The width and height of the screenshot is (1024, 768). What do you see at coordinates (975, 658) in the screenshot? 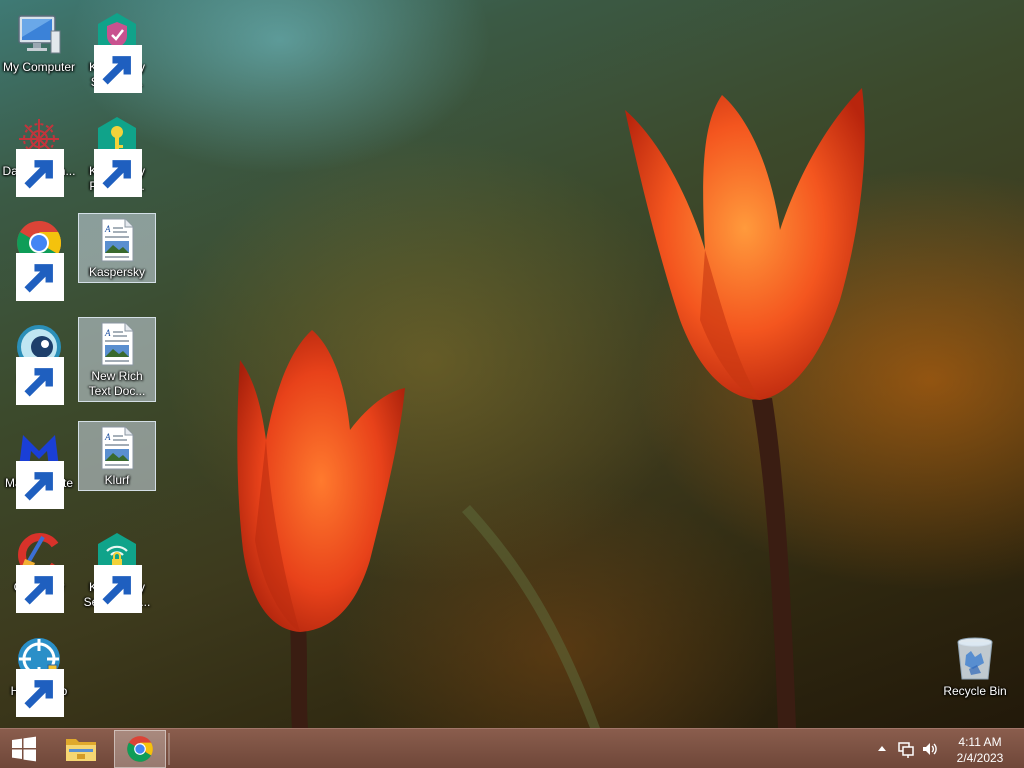
I see `trash-bin-icon` at bounding box center [975, 658].